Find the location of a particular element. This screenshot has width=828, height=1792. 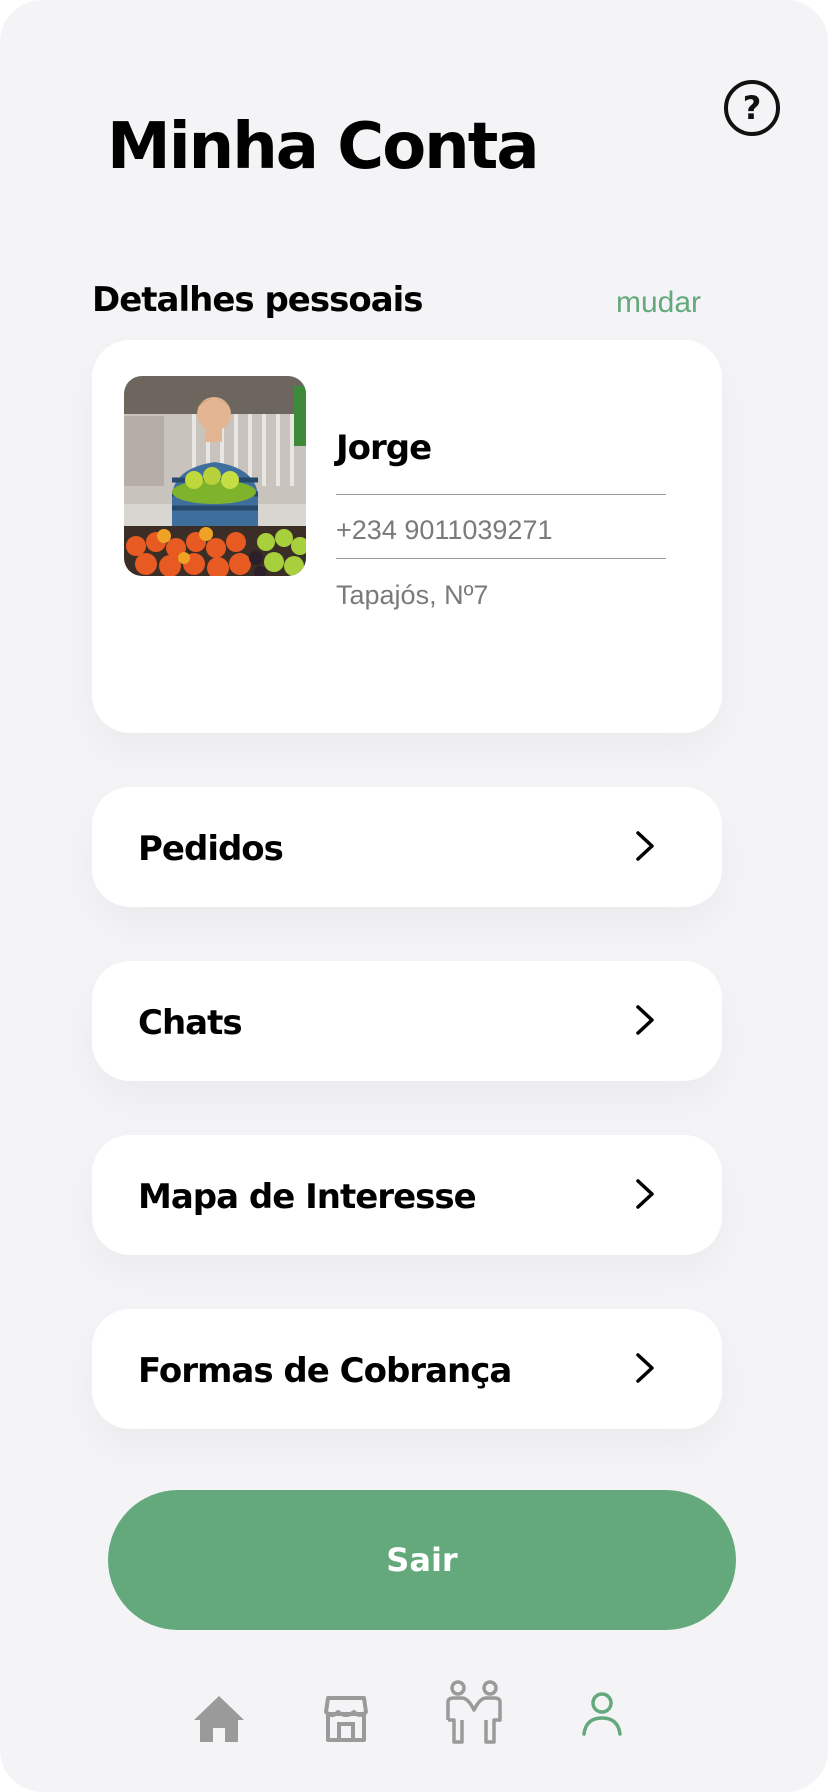

menu-item-pedidos: Pedidos is located at coordinates (407, 847).